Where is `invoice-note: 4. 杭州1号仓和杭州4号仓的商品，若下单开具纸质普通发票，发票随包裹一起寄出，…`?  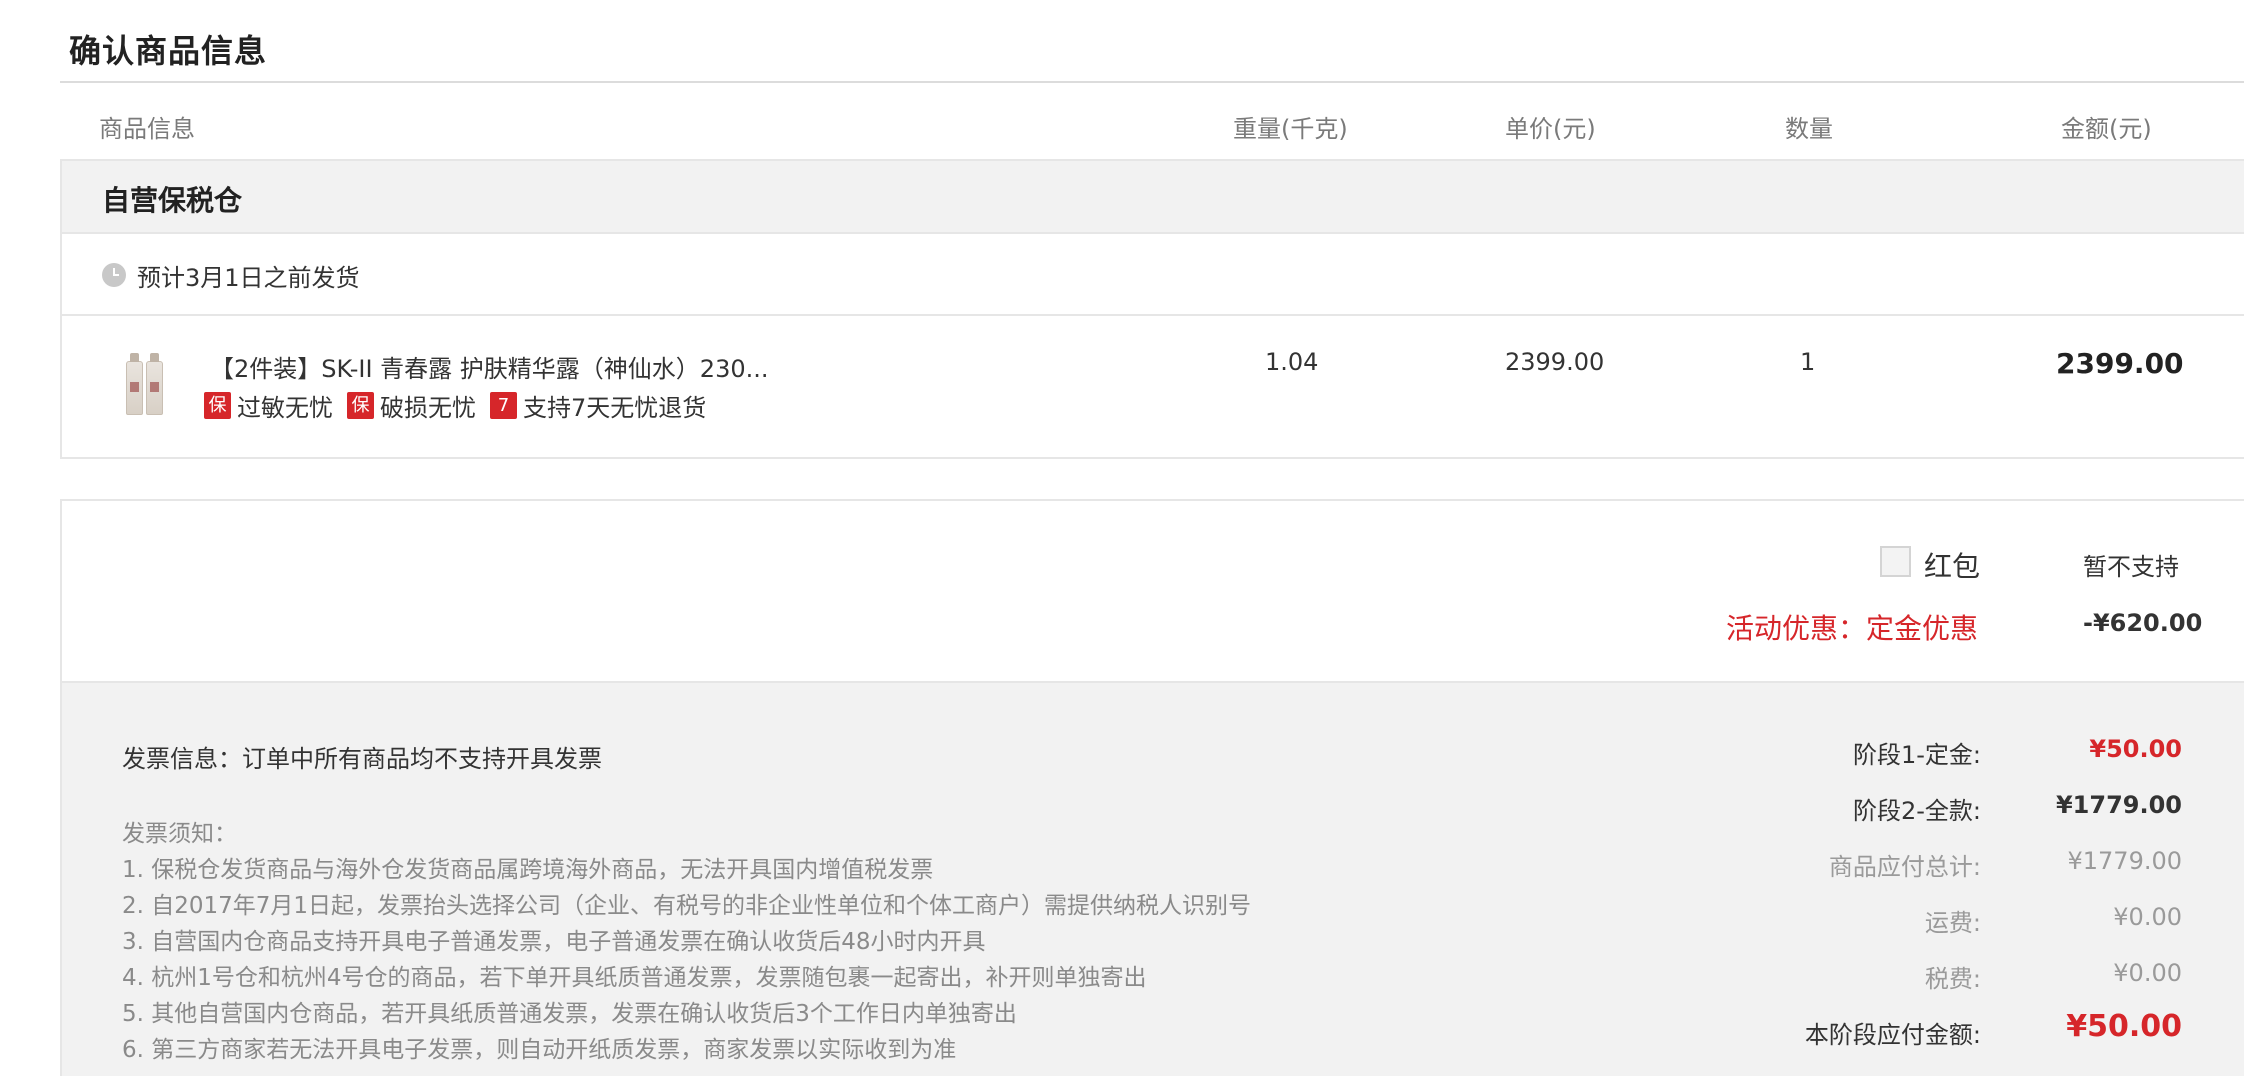
invoice-note: 4. 杭州1号仓和杭州4号仓的商品，若下单开具纸质普通发票，发票随包裹一起寄出，… is located at coordinates (634, 978).